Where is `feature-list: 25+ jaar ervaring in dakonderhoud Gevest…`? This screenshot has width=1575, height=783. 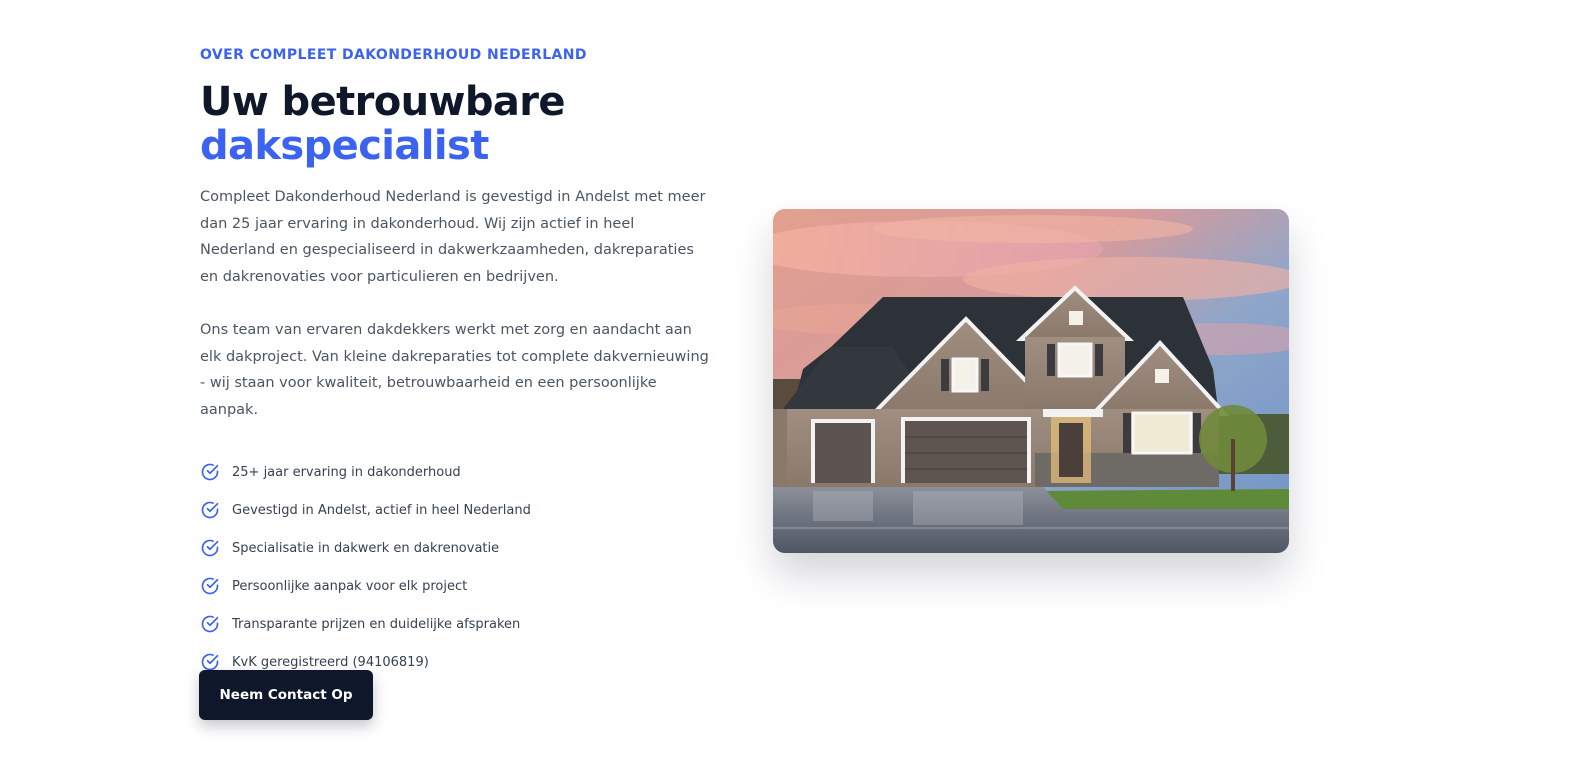 feature-list: 25+ jaar ervaring in dakonderhoud Gevest… is located at coordinates (460, 567).